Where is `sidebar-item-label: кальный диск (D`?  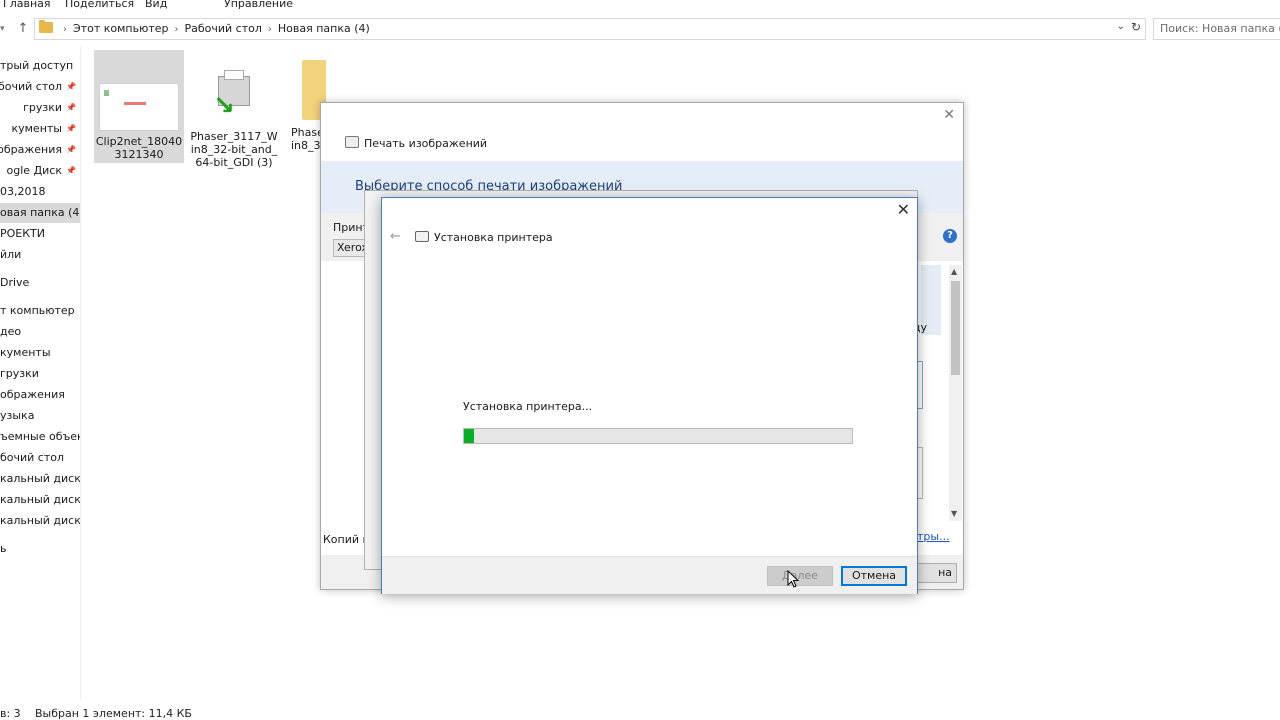
sidebar-item-label: кальный диск (D is located at coordinates (40, 499).